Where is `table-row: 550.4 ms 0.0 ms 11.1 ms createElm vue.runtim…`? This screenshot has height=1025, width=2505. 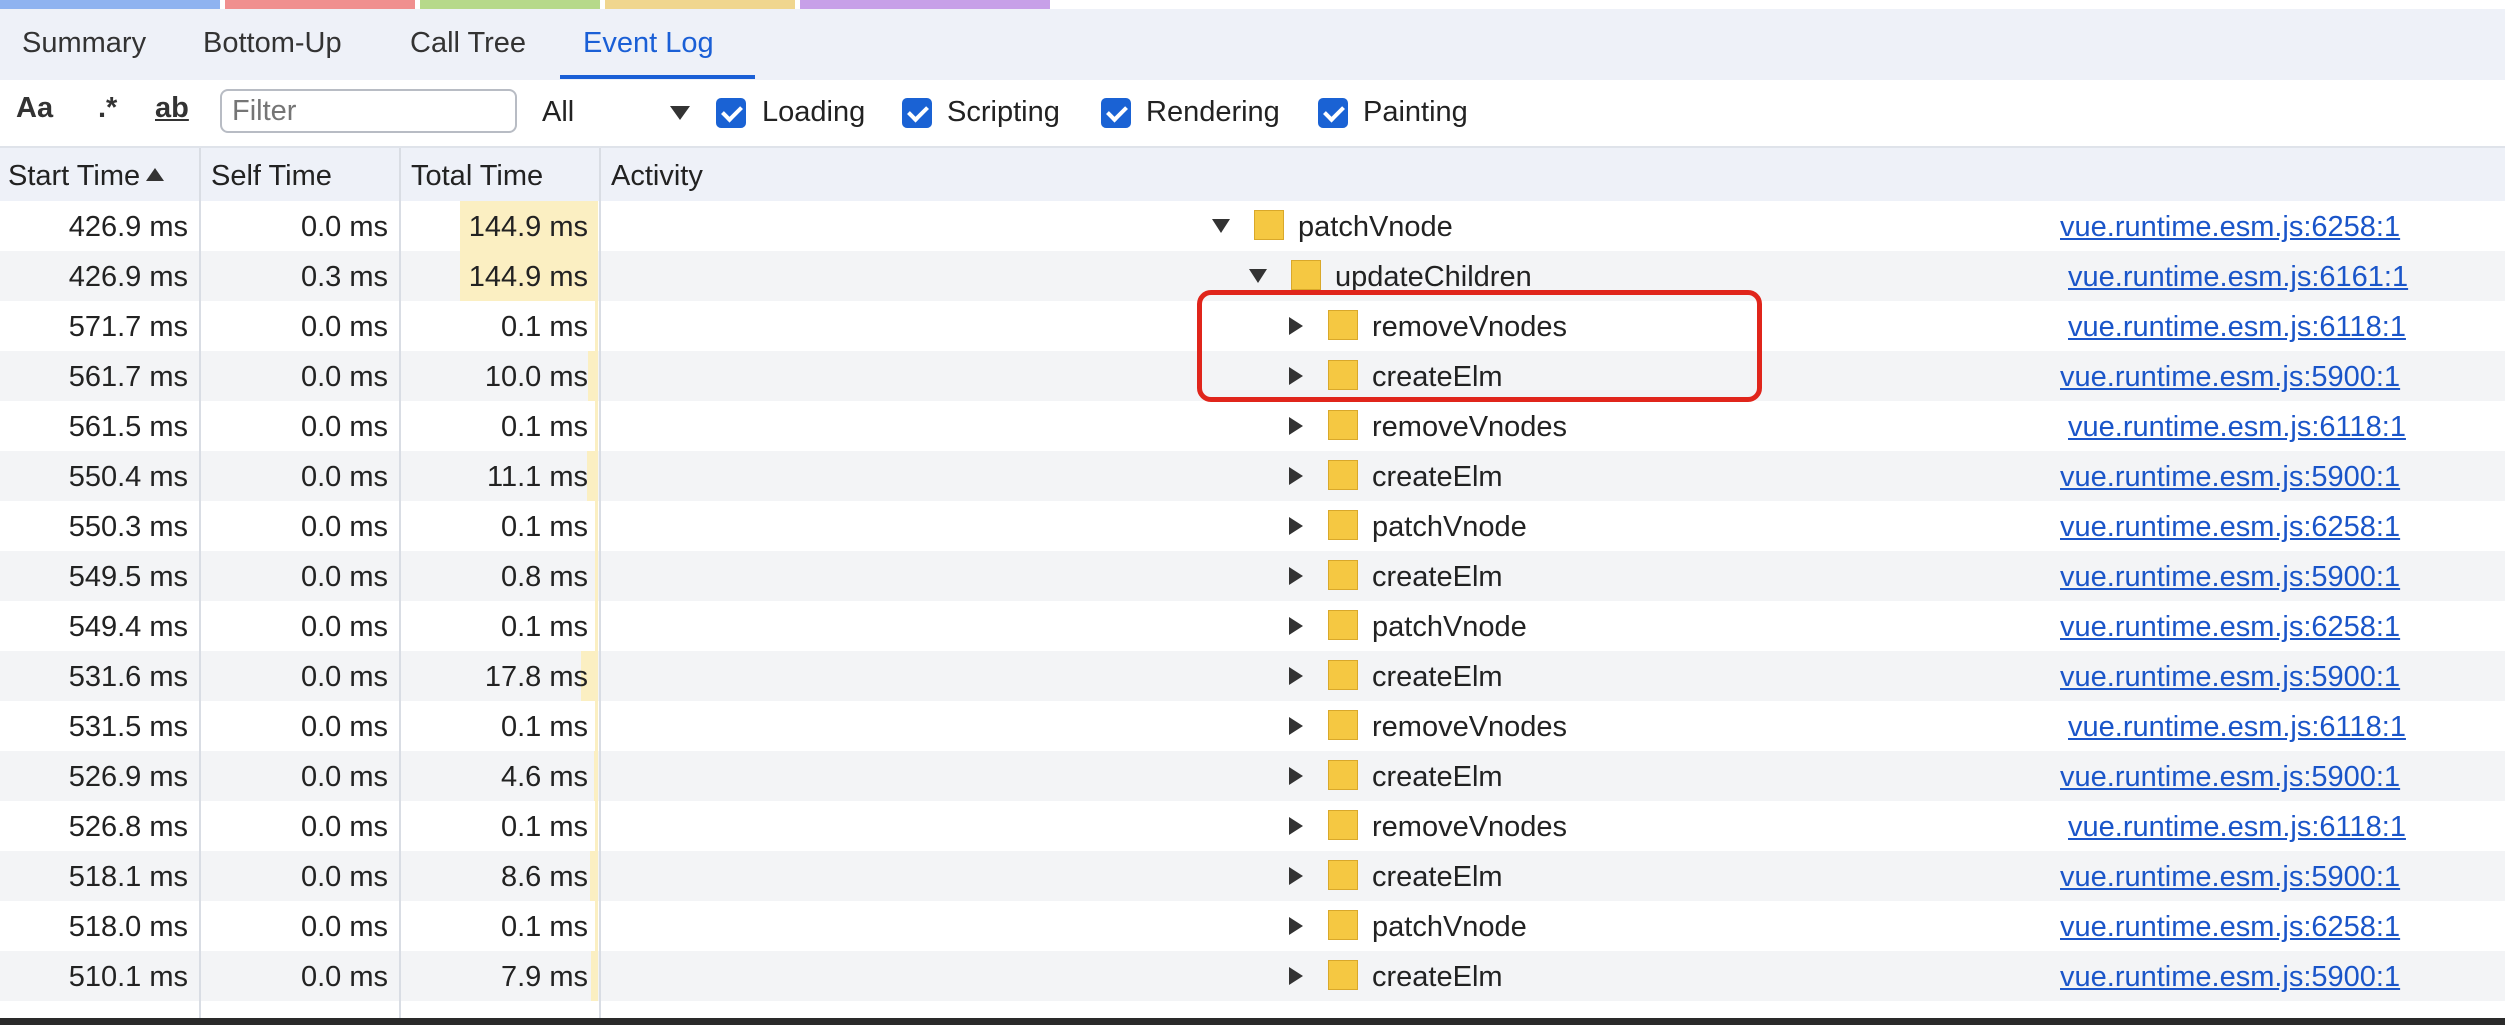 table-row: 550.4 ms 0.0 ms 11.1 ms createElm vue.runtim… is located at coordinates (1252, 476).